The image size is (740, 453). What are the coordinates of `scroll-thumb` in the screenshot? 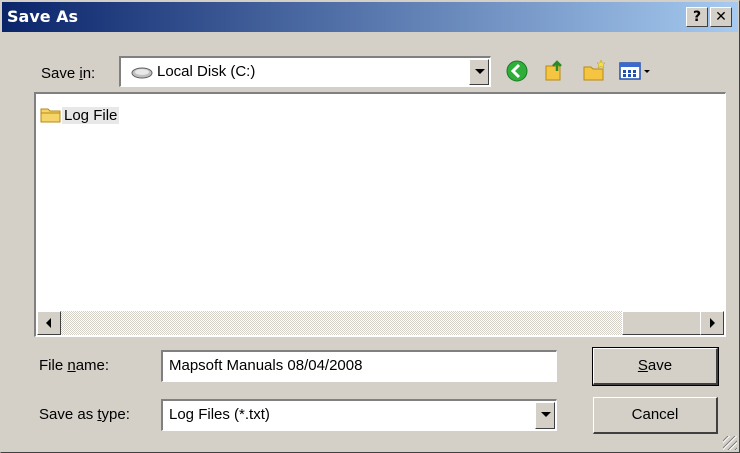 It's located at (662, 323).